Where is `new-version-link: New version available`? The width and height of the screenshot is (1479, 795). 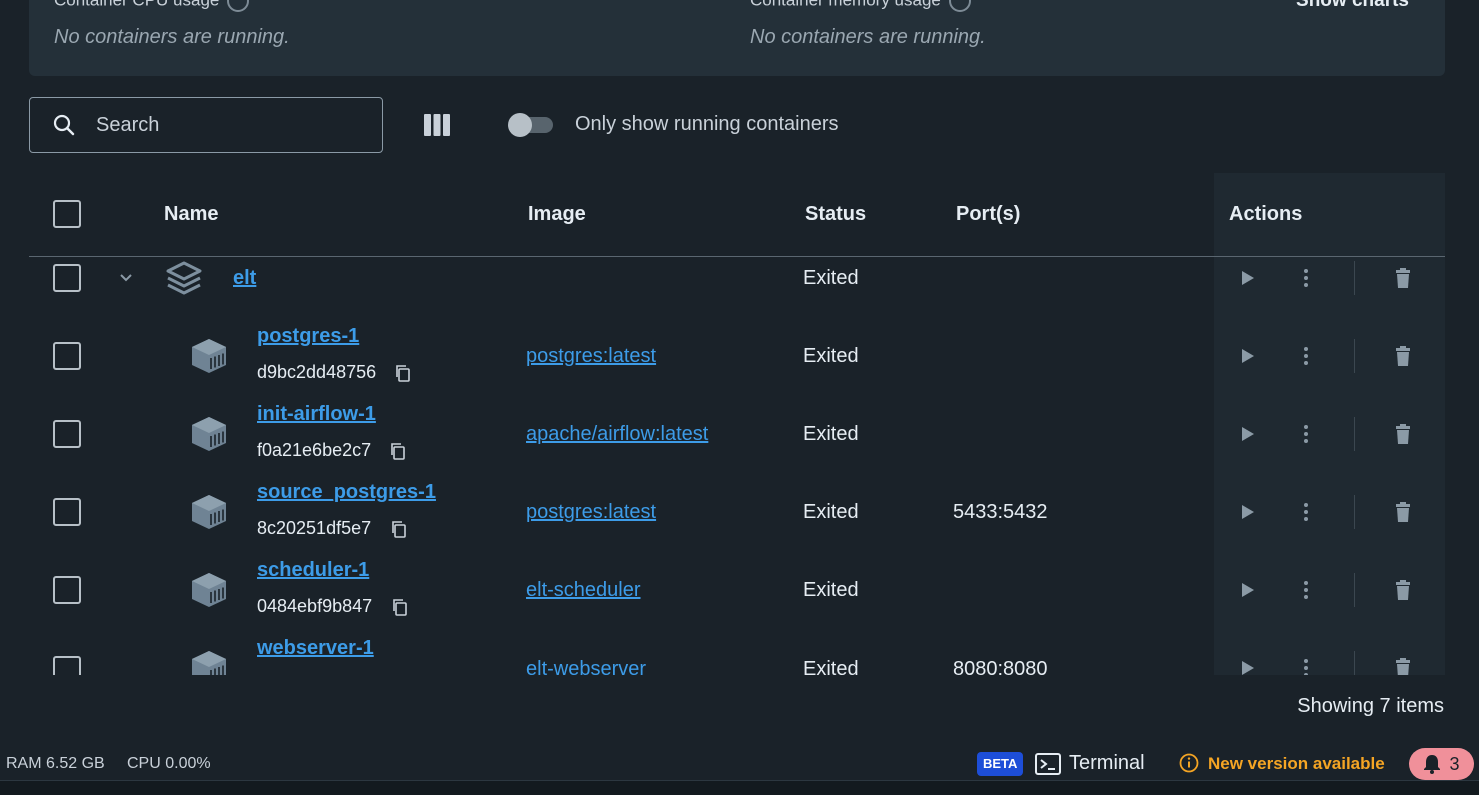 new-version-link: New version available is located at coordinates (1296, 764).